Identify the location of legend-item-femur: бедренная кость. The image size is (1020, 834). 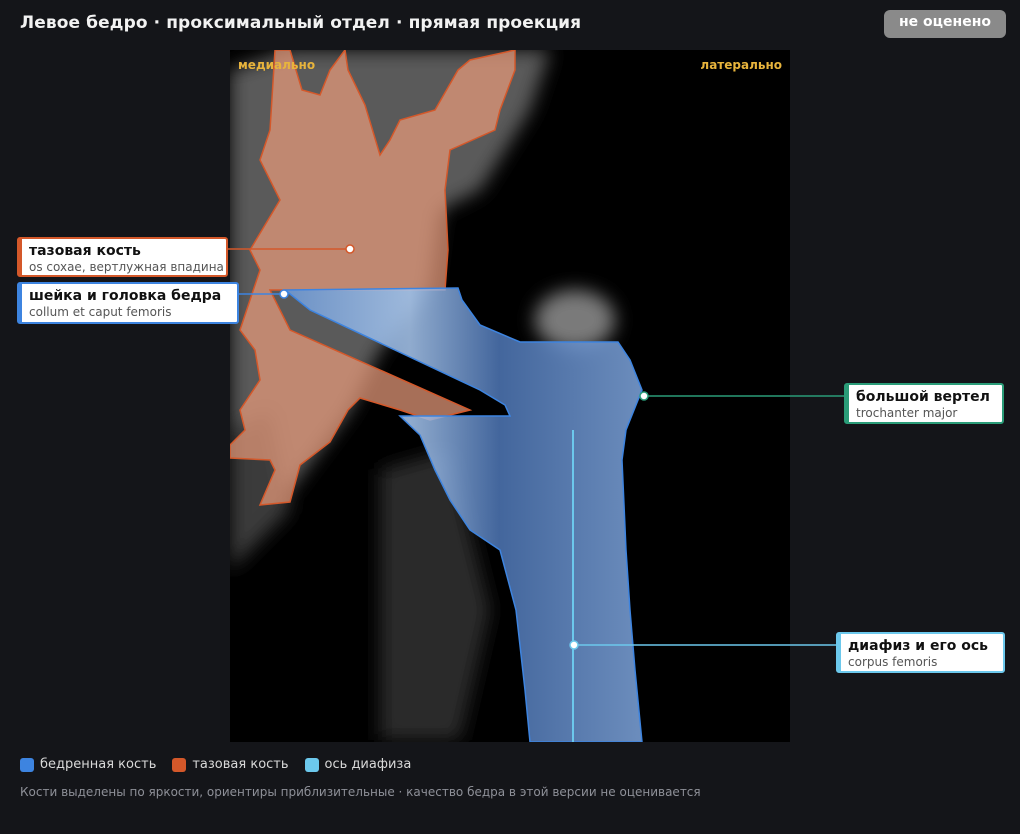
(88, 764).